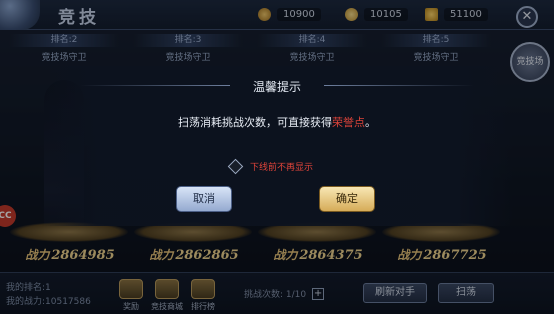 Image resolution: width=554 pixels, height=314 pixels. I want to click on dont-show-checkbox, so click(235, 166).